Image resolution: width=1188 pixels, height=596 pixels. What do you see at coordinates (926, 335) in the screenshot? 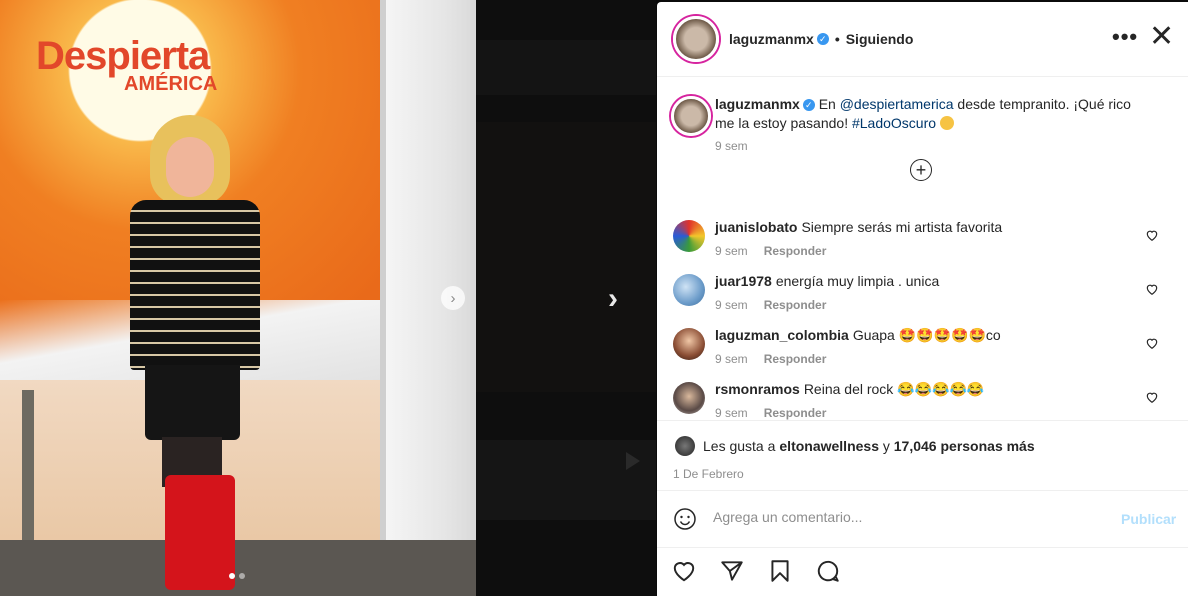
I see `comment-text: Guapa 🤩🤩🤩🤩🤩co` at bounding box center [926, 335].